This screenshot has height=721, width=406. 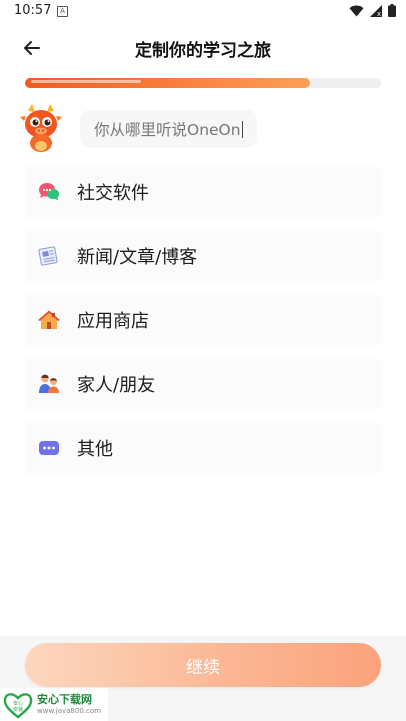 I want to click on option-label: 社交软件, so click(x=113, y=193).